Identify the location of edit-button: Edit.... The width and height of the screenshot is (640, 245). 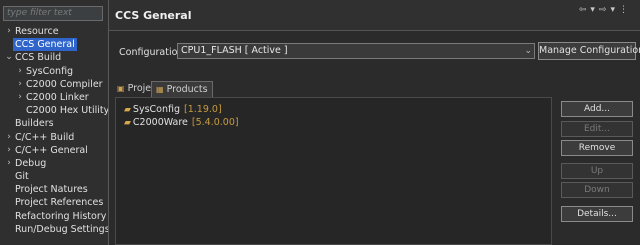
(597, 129).